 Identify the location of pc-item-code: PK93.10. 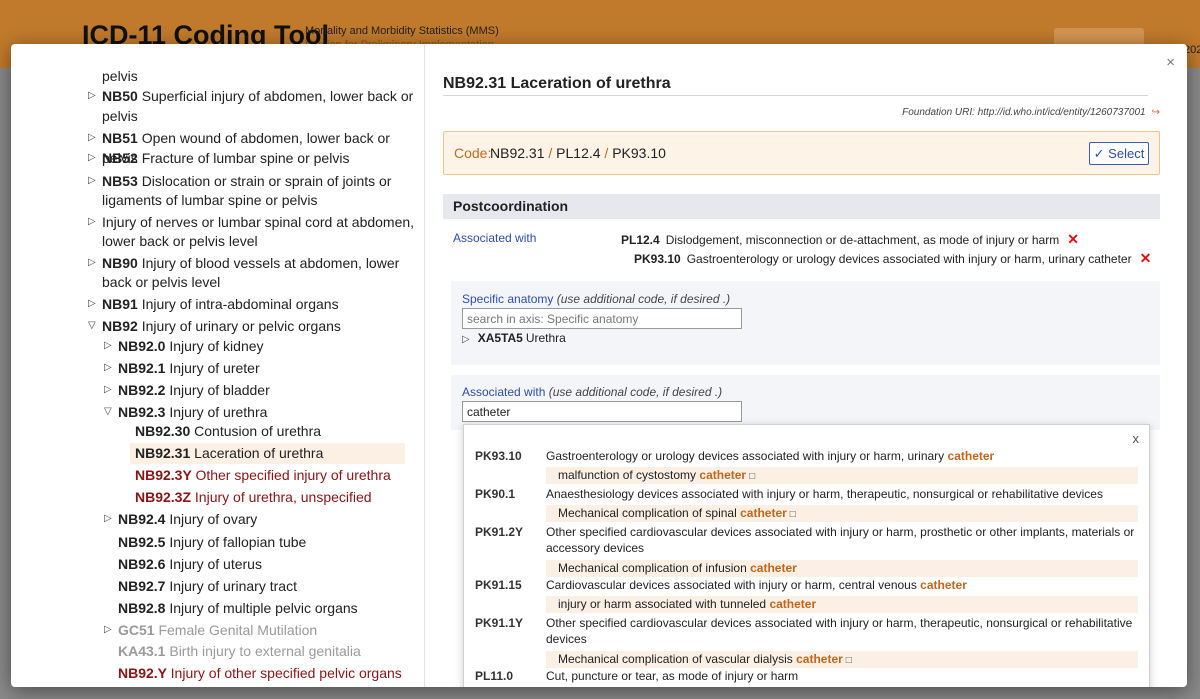
(657, 259).